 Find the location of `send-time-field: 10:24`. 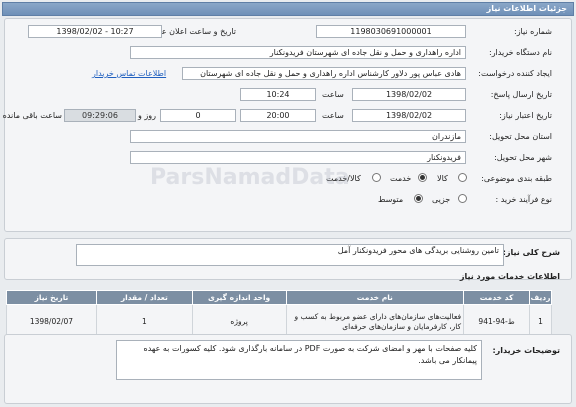

send-time-field: 10:24 is located at coordinates (278, 94).